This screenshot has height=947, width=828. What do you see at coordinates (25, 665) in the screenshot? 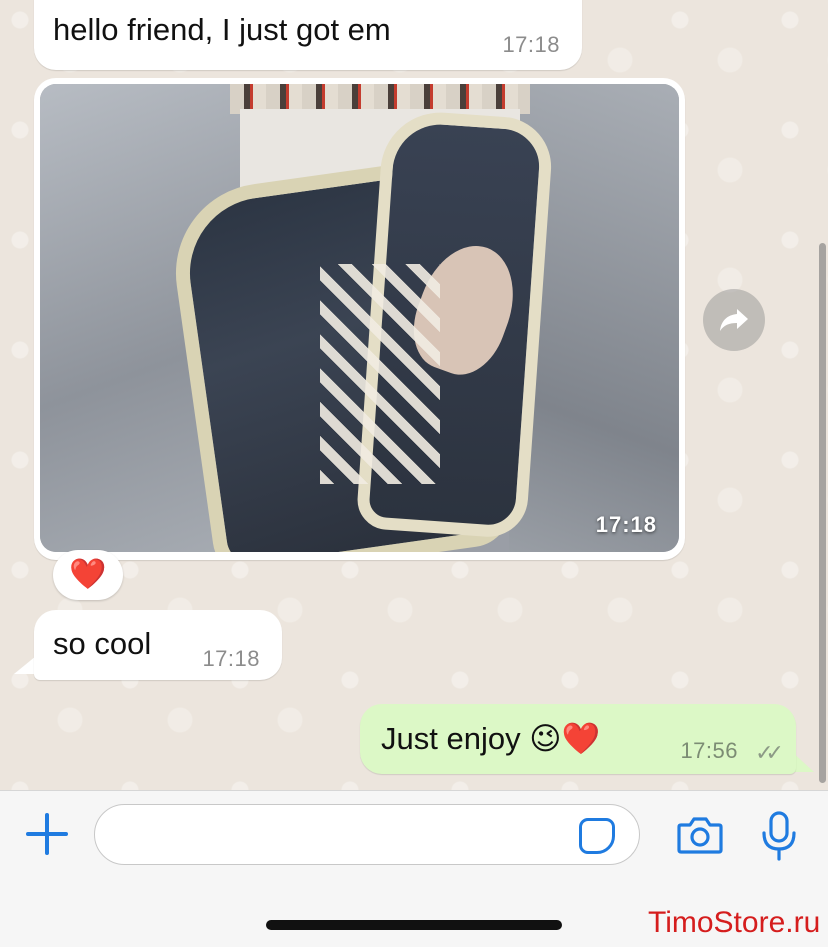
I see `bubble-tail` at bounding box center [25, 665].